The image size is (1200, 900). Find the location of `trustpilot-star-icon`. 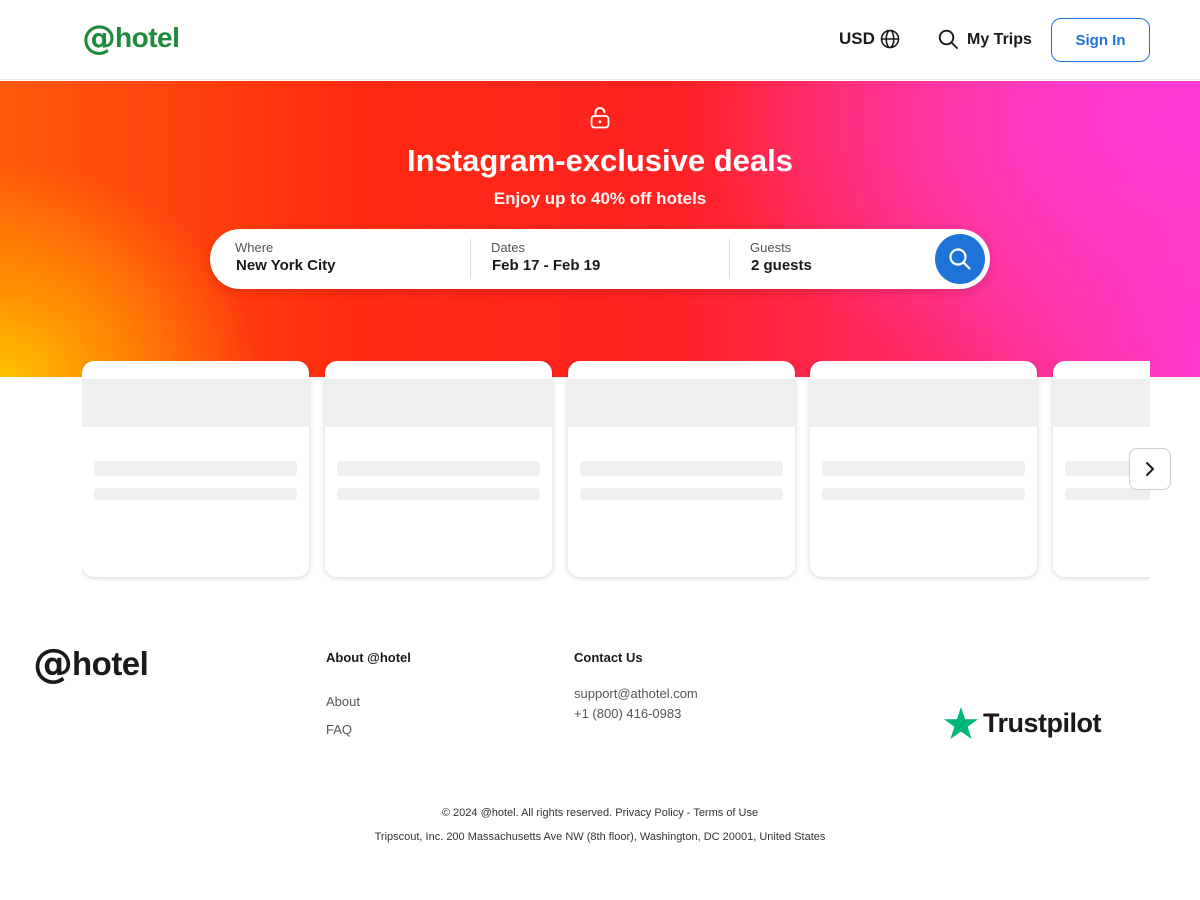

trustpilot-star-icon is located at coordinates (961, 723).